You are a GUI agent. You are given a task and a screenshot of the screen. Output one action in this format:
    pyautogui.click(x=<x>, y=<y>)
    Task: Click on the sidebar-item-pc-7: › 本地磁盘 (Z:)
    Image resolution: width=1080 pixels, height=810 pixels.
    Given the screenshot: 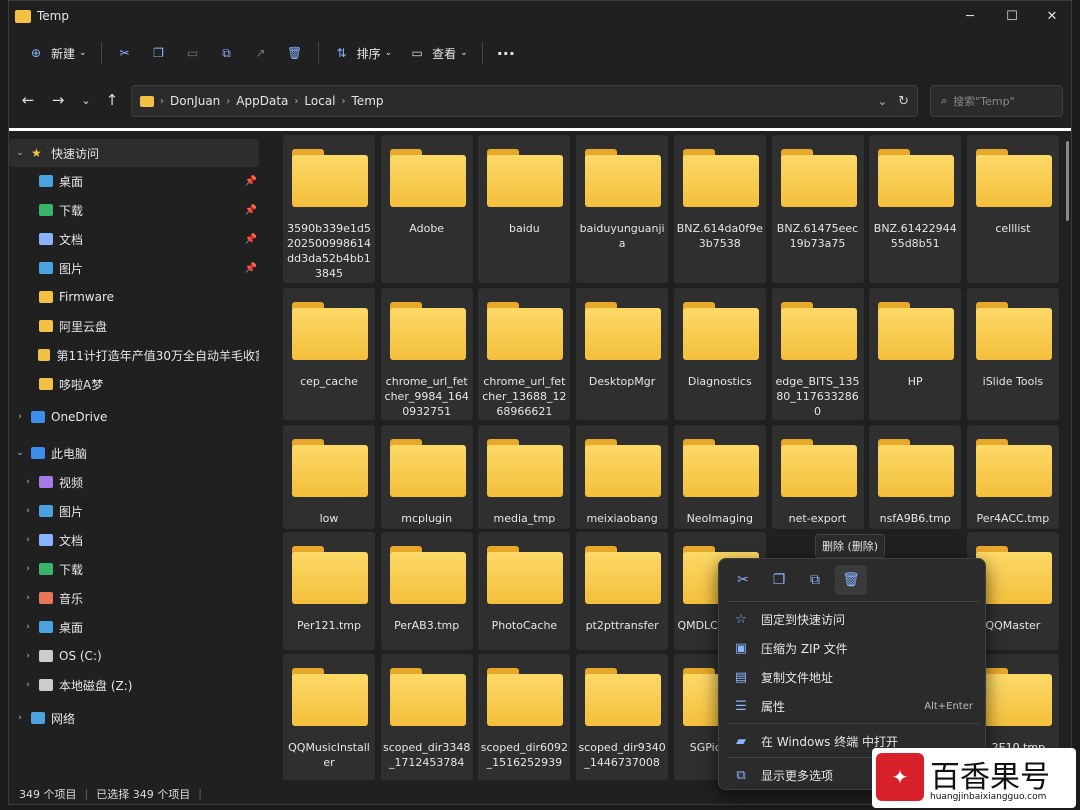 What is the action you would take?
    pyautogui.click(x=134, y=685)
    